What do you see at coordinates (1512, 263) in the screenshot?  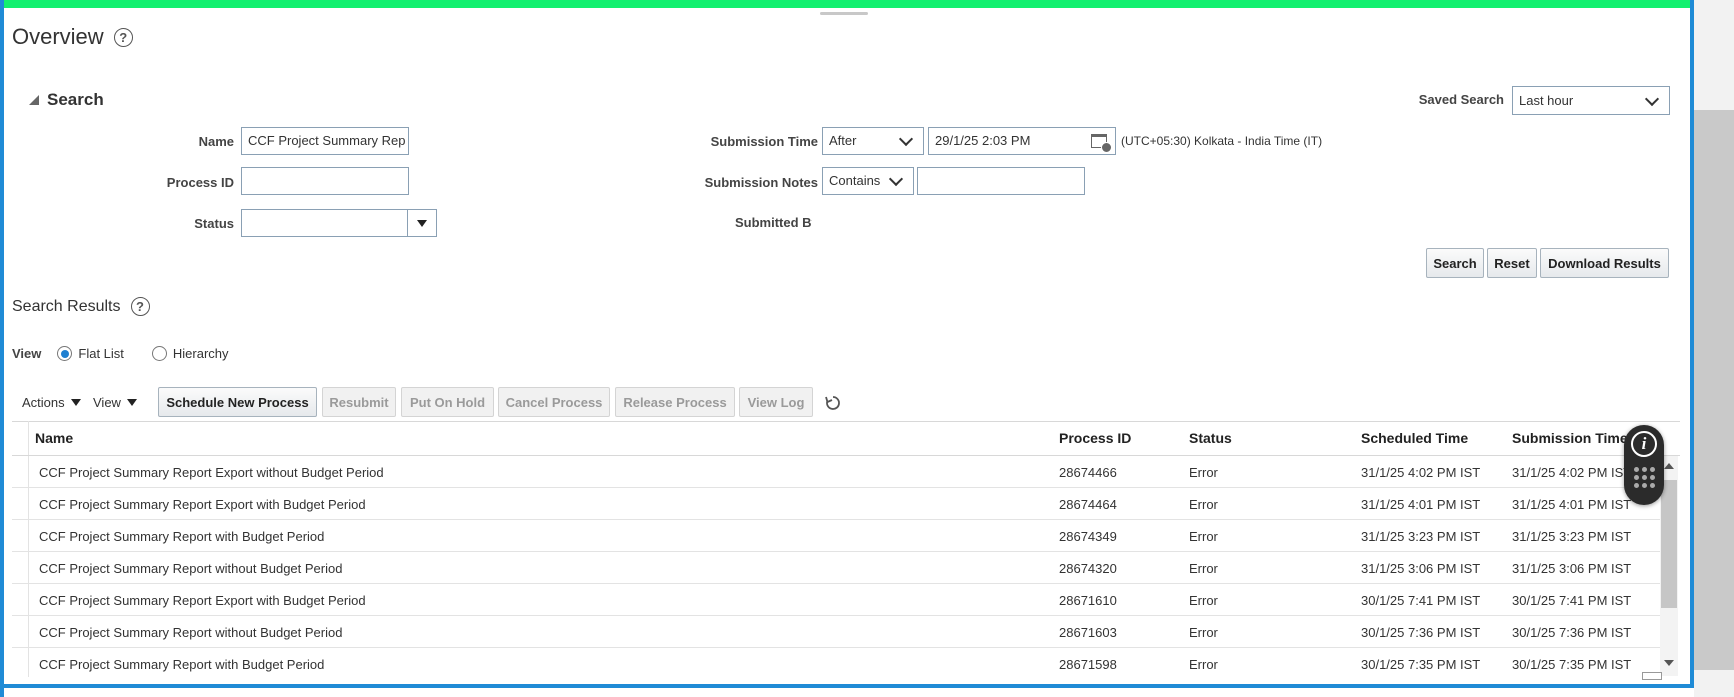 I see `reset-button: Reset` at bounding box center [1512, 263].